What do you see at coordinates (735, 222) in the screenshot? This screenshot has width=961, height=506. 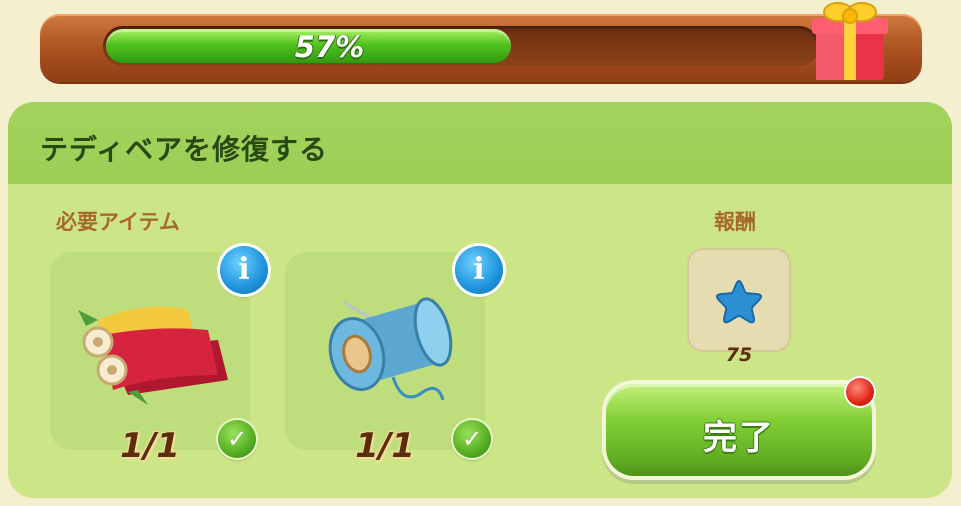 I see `reward-label: 報酬` at bounding box center [735, 222].